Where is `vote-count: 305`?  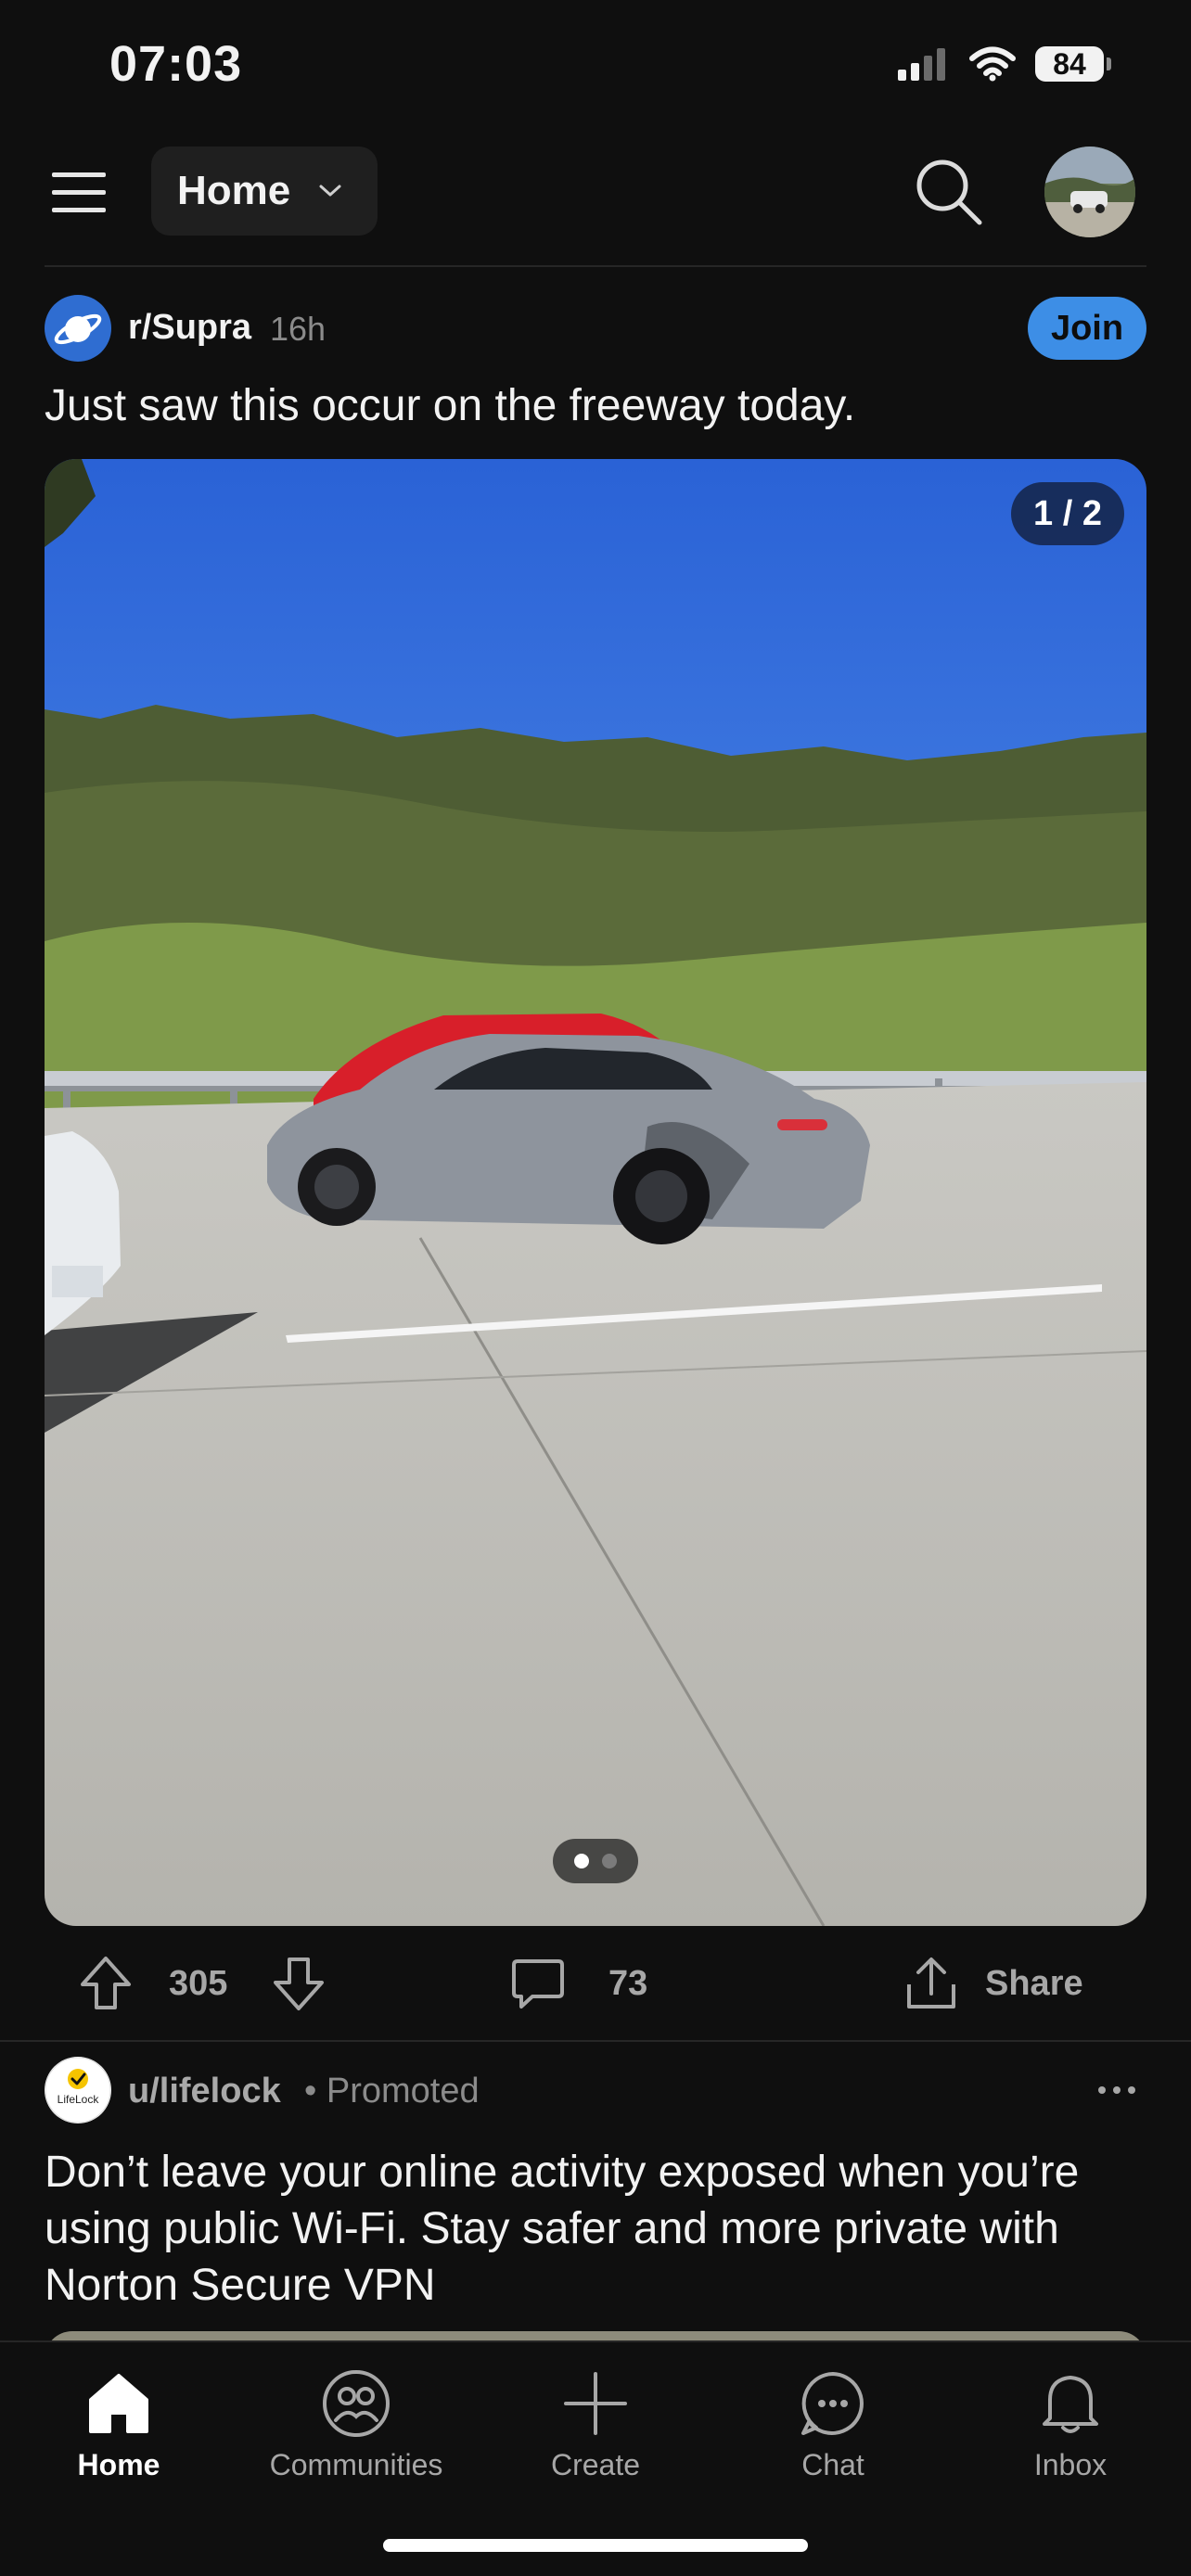
vote-count: 305 is located at coordinates (198, 1983).